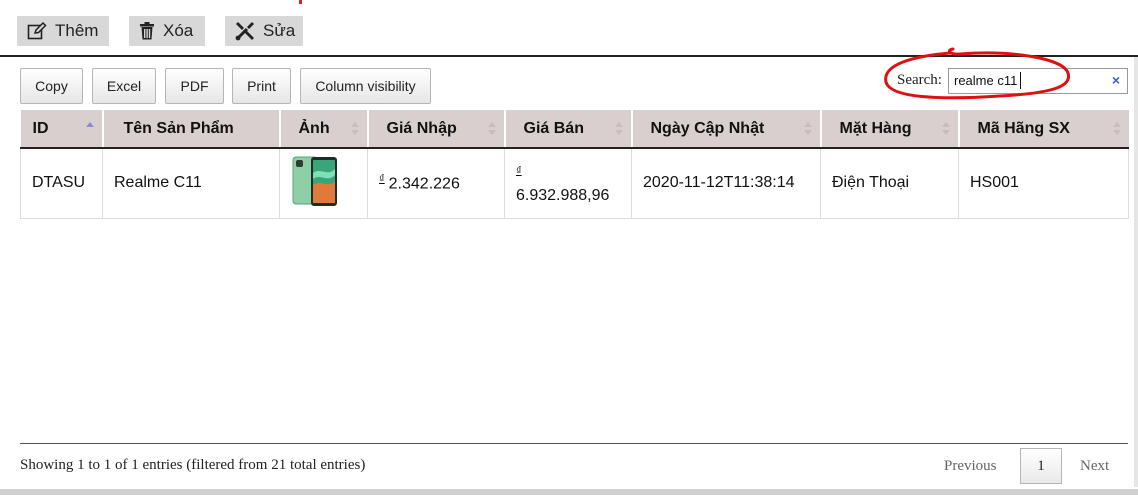 This screenshot has width=1138, height=495. What do you see at coordinates (424, 184) in the screenshot?
I see `import-price-value: 2.342.226` at bounding box center [424, 184].